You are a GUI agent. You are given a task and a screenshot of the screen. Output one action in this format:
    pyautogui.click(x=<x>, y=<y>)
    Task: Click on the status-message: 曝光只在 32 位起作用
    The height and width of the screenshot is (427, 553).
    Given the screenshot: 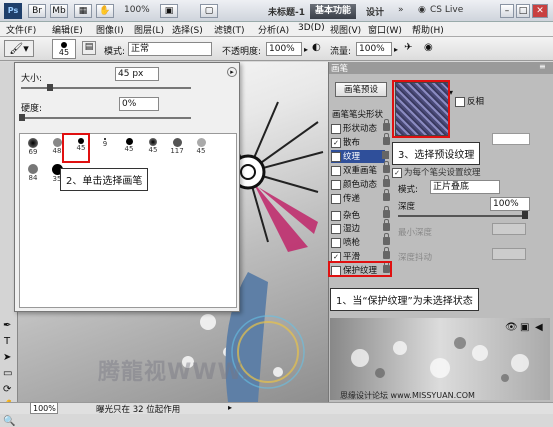 What is the action you would take?
    pyautogui.click(x=138, y=410)
    